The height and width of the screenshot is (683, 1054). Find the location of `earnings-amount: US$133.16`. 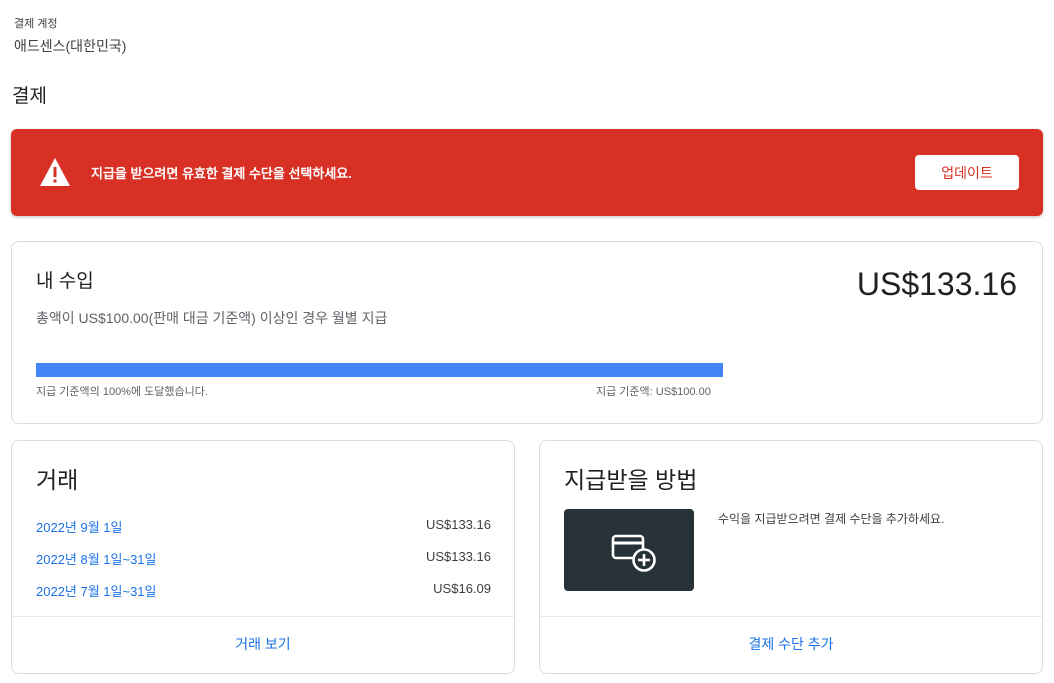

earnings-amount: US$133.16 is located at coordinates (936, 284).